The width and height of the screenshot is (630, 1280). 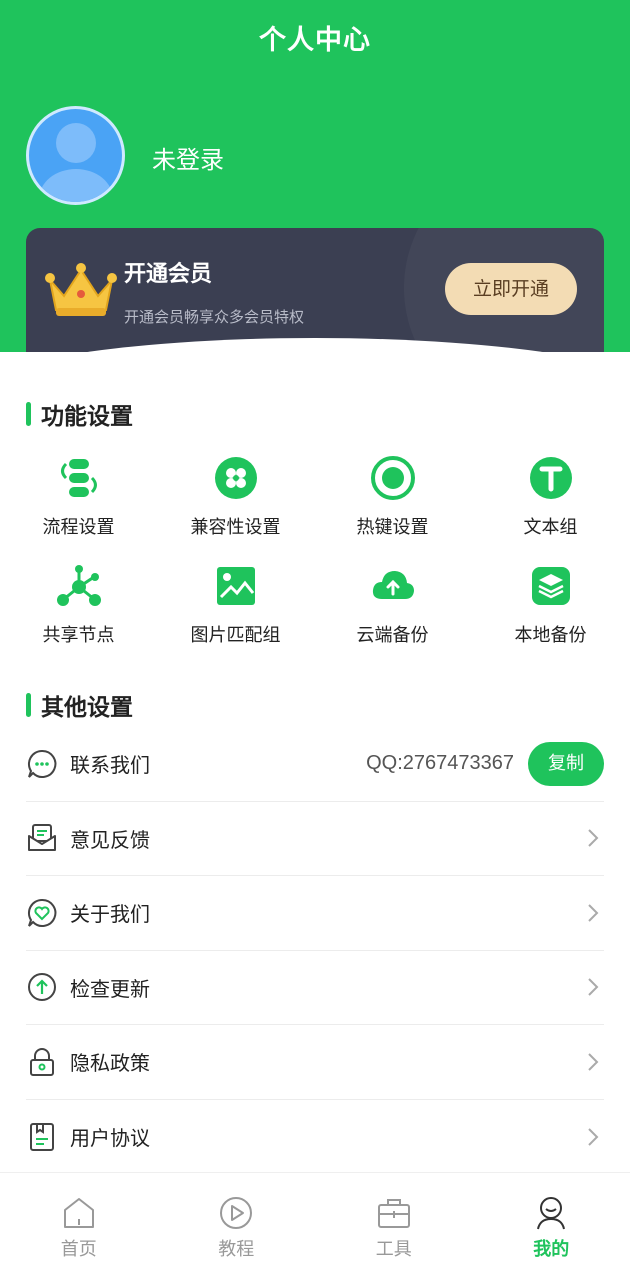 I want to click on grid-item-hotkey: 热键设置, so click(x=392, y=497).